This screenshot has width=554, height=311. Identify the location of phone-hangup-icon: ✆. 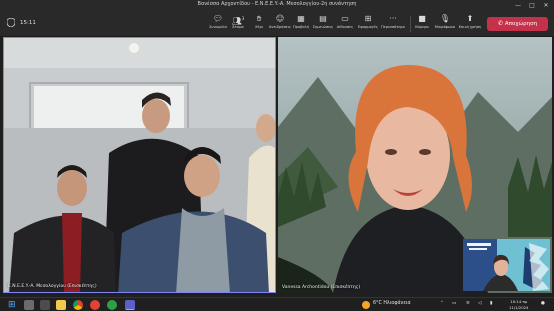
(500, 23).